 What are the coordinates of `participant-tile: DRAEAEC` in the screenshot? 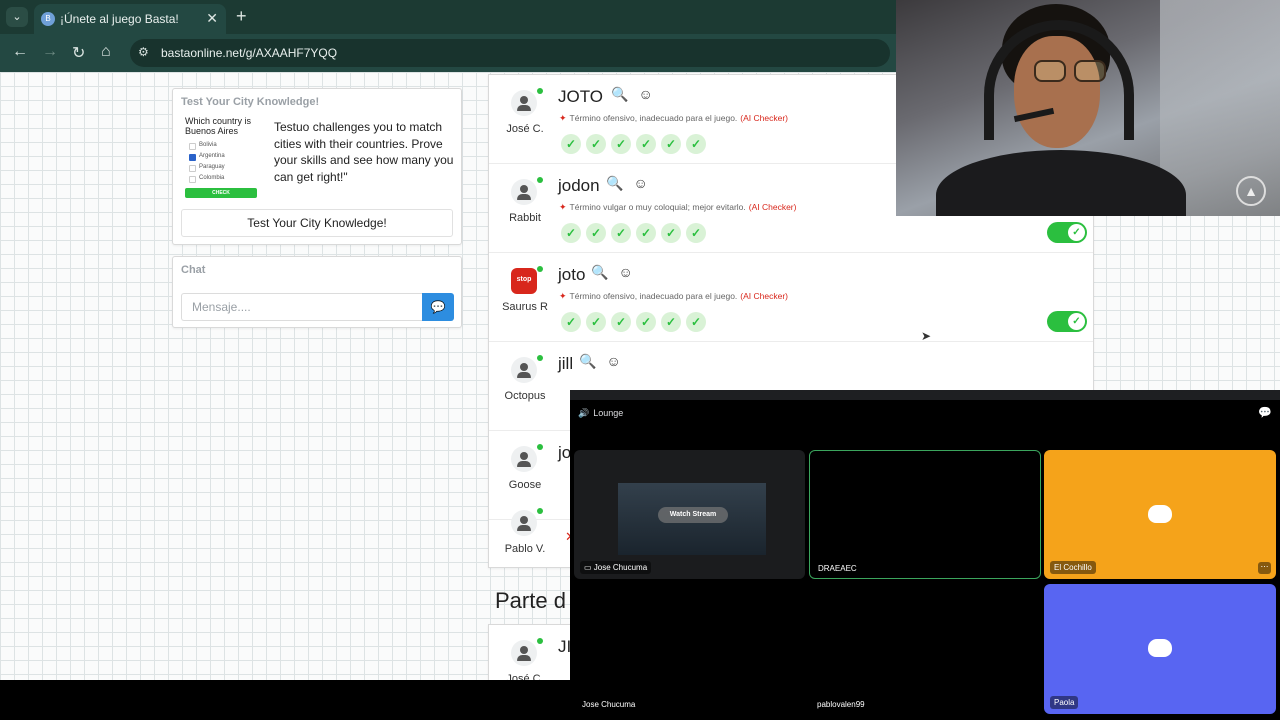 It's located at (925, 514).